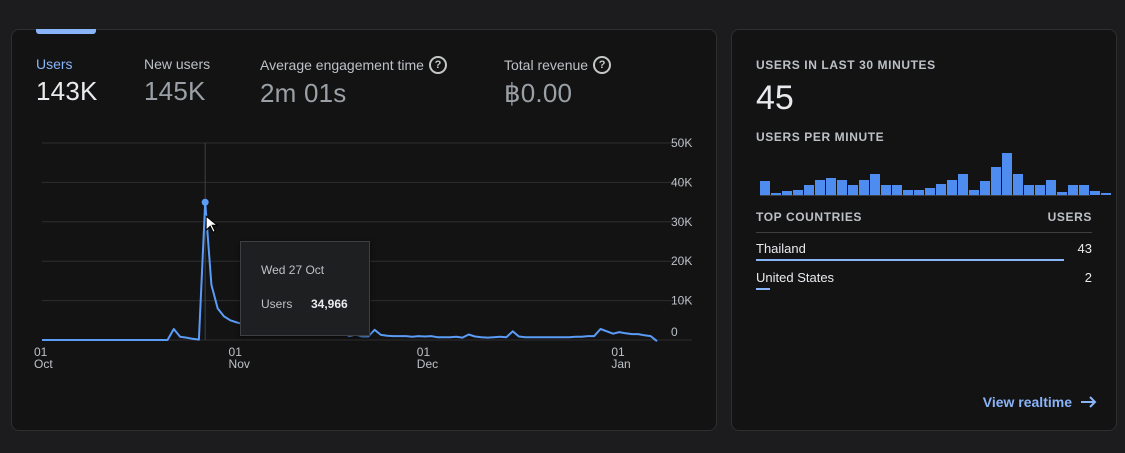 The image size is (1125, 453). Describe the element at coordinates (1069, 217) in the screenshot. I see `users-column-label: USERS` at that location.